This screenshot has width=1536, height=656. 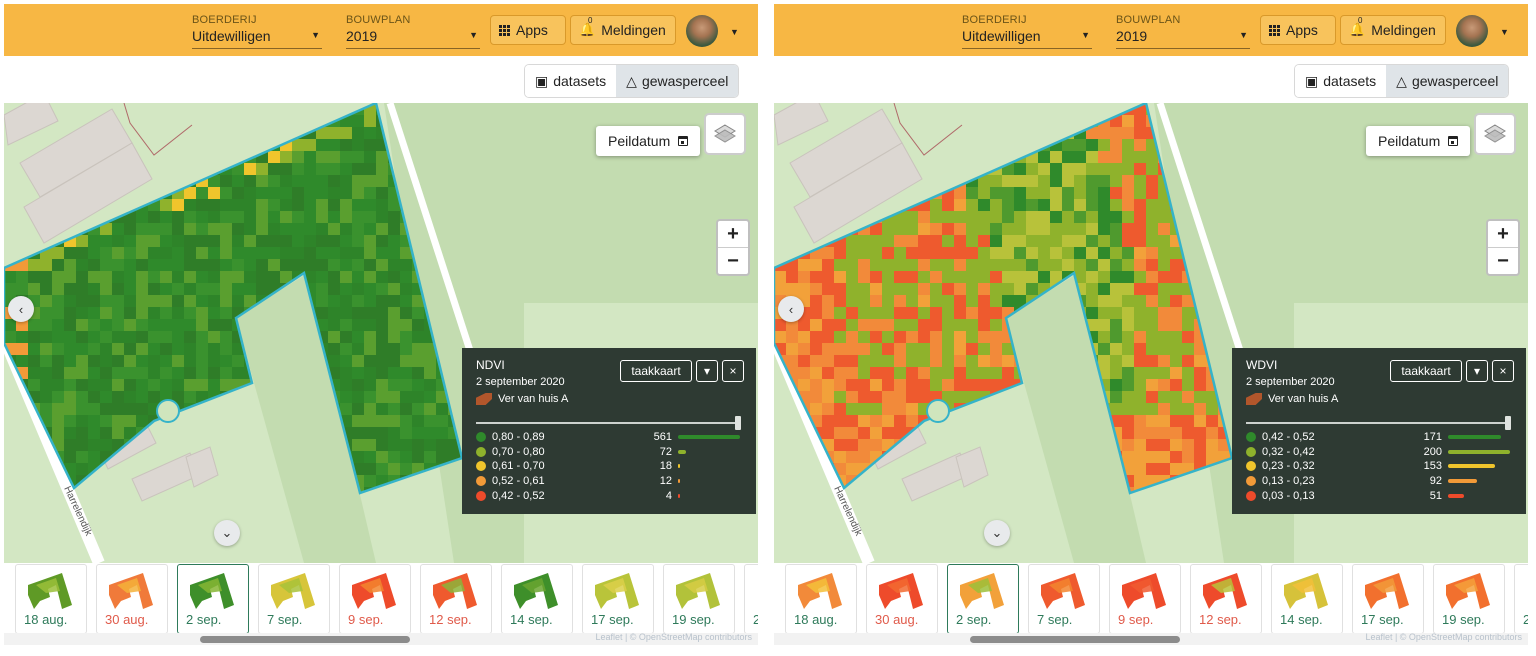 What do you see at coordinates (1144, 591) in the screenshot?
I see `field-thumbnail-icon` at bounding box center [1144, 591].